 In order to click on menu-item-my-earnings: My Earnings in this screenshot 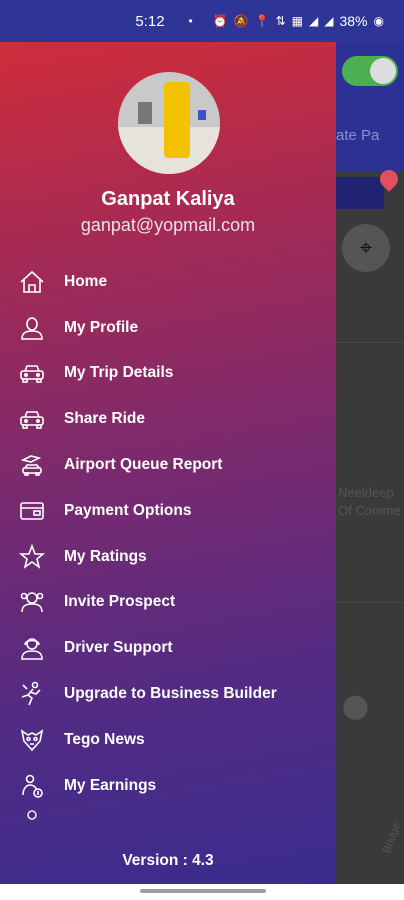, I will do `click(168, 786)`.